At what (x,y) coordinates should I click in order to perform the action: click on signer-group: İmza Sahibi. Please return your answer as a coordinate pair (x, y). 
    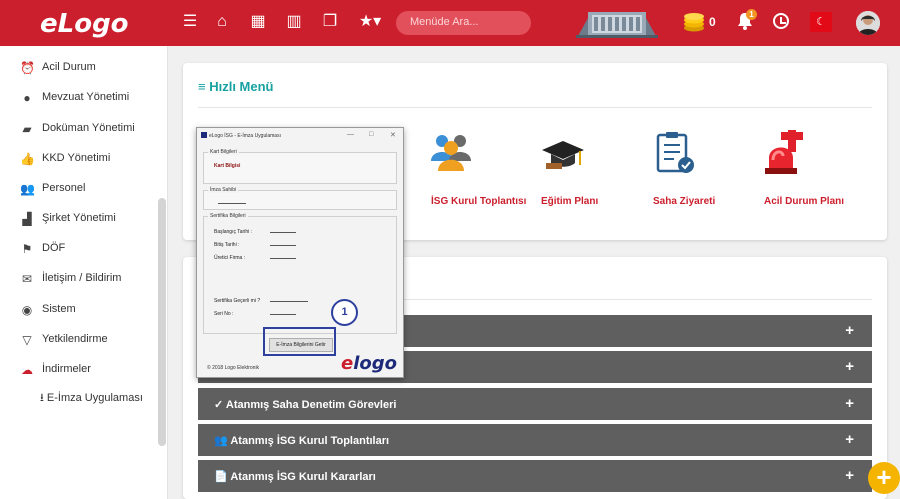
    Looking at the image, I should click on (300, 198).